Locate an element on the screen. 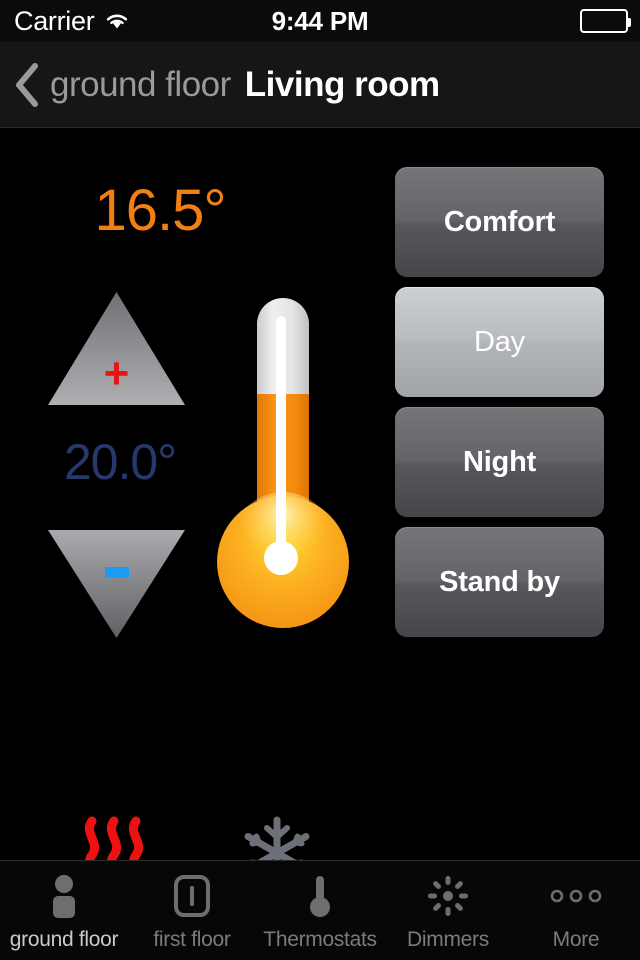 The width and height of the screenshot is (640, 960). status-bar-right is located at coordinates (605, 21).